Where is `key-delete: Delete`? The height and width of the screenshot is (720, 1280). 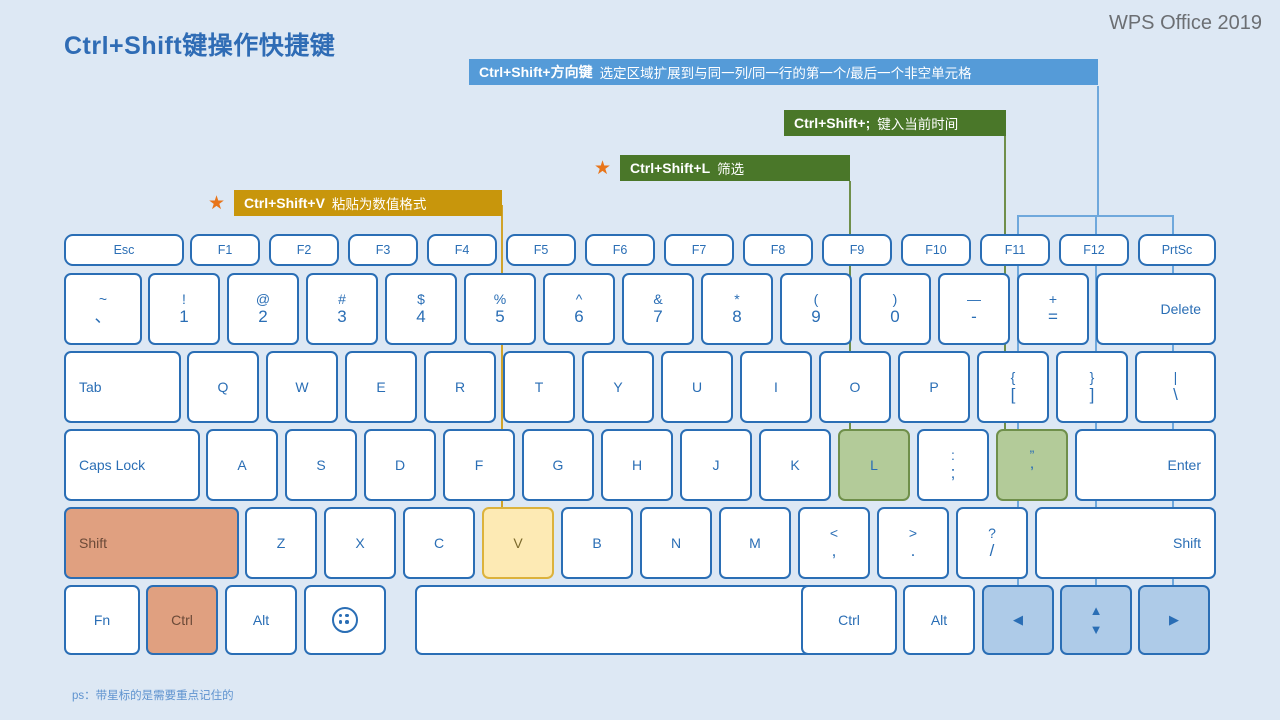
key-delete: Delete is located at coordinates (1156, 309).